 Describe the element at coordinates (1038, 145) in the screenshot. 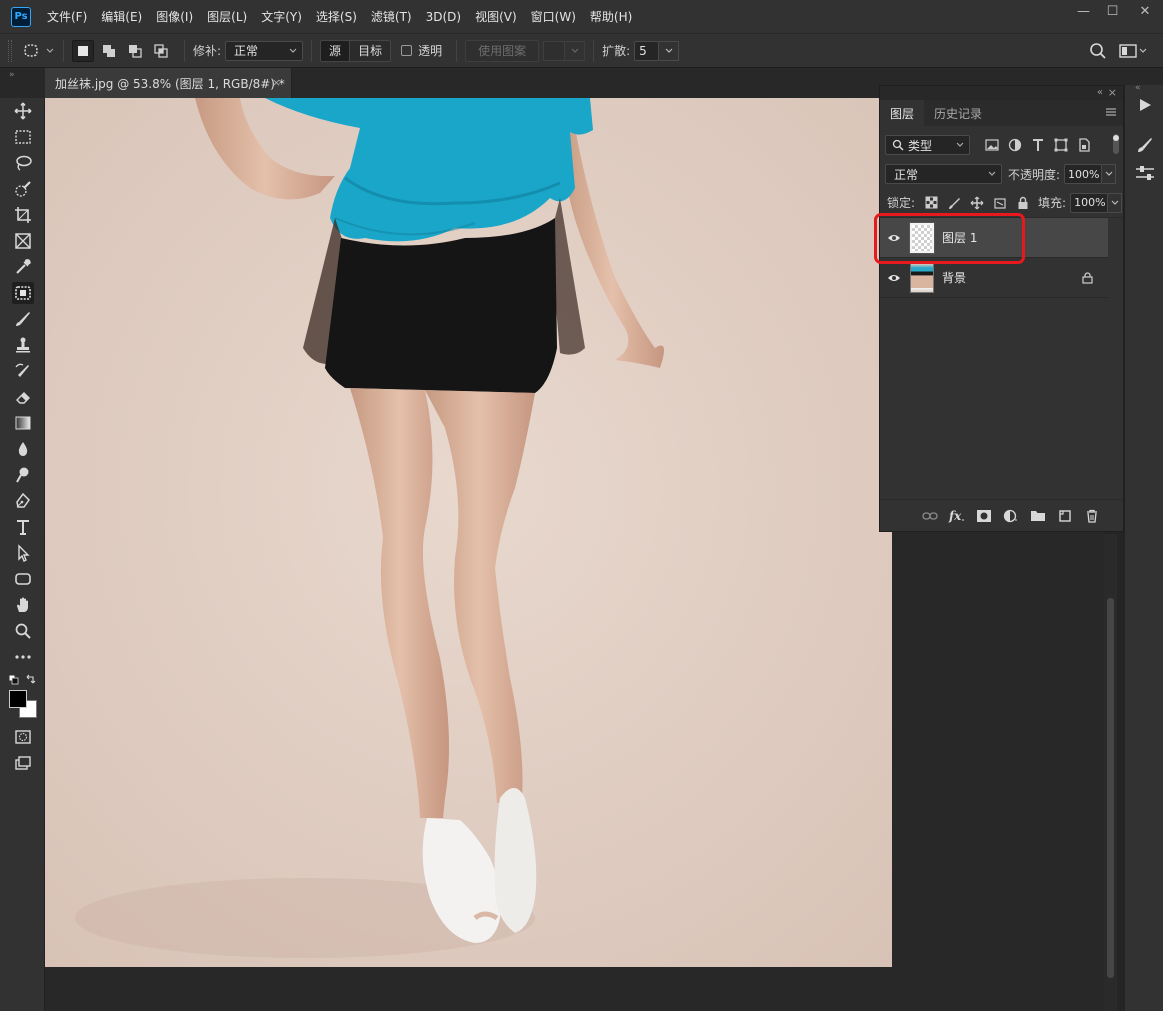

I see `filter-type-layer-button` at that location.